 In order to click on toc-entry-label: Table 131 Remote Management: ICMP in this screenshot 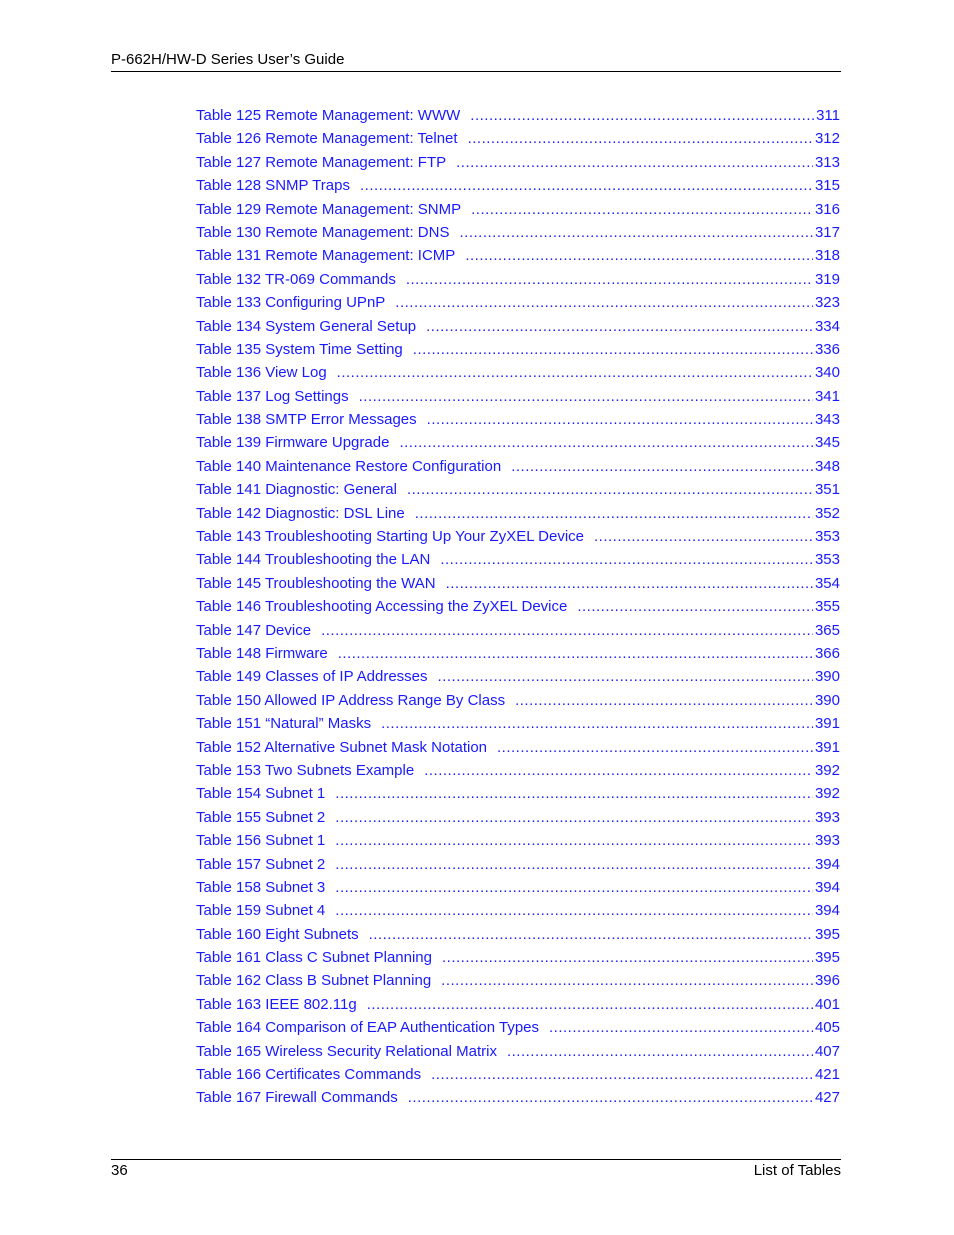, I will do `click(330, 255)`.